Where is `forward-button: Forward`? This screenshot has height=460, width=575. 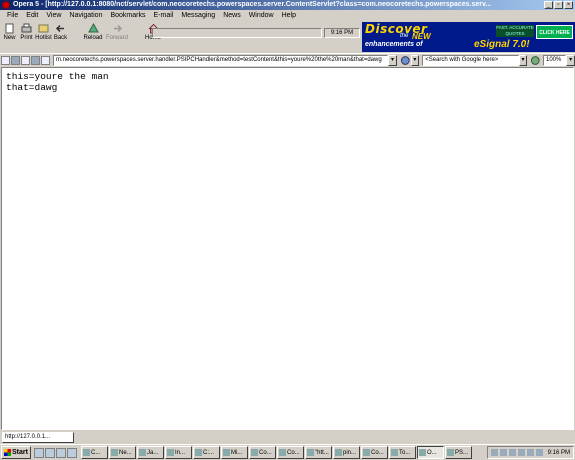 forward-button: Forward is located at coordinates (117, 31).